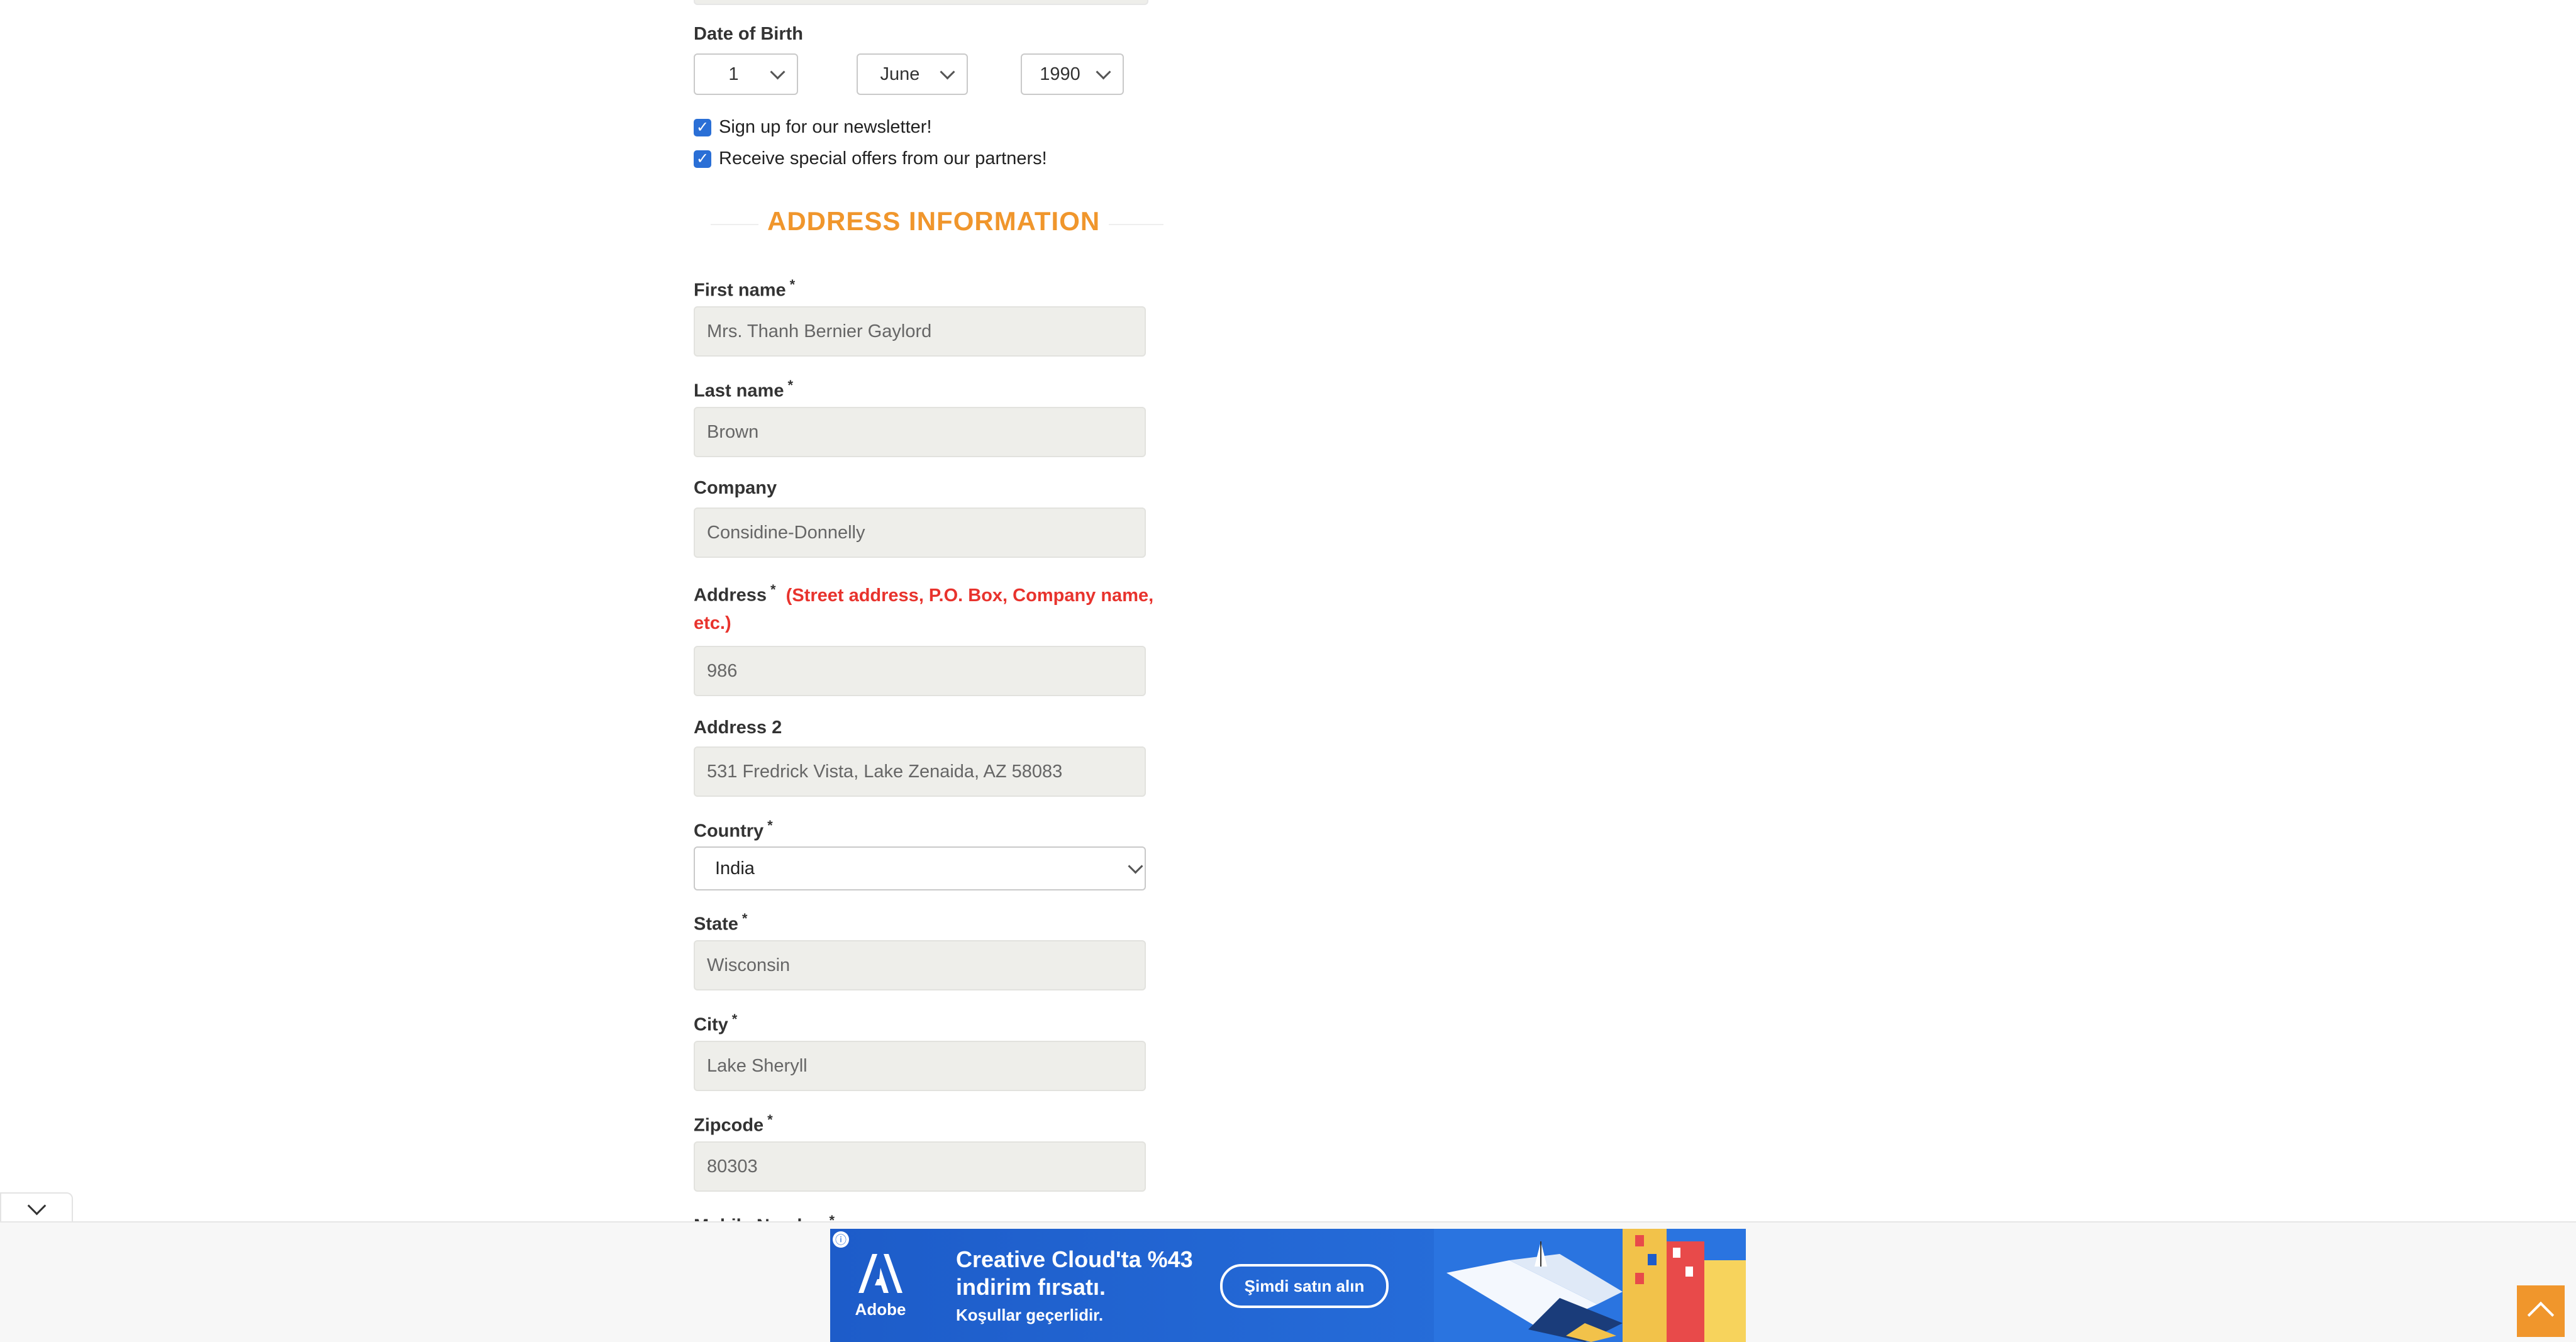 This screenshot has height=1342, width=2576. Describe the element at coordinates (1304, 1286) in the screenshot. I see `ad-cta-button: Şimdi satın alın` at that location.